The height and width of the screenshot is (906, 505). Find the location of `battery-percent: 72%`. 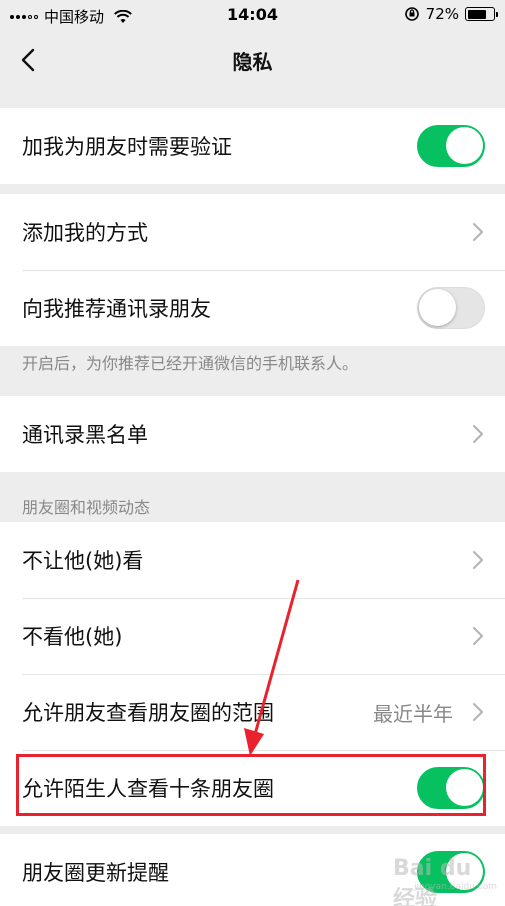

battery-percent: 72% is located at coordinates (442, 14).